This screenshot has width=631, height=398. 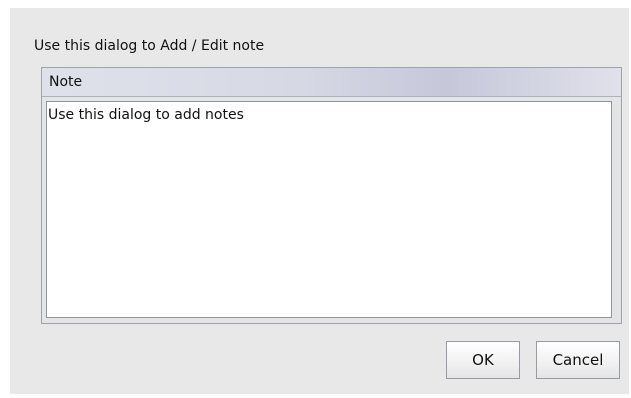 I want to click on note-header-label: Note, so click(x=66, y=82).